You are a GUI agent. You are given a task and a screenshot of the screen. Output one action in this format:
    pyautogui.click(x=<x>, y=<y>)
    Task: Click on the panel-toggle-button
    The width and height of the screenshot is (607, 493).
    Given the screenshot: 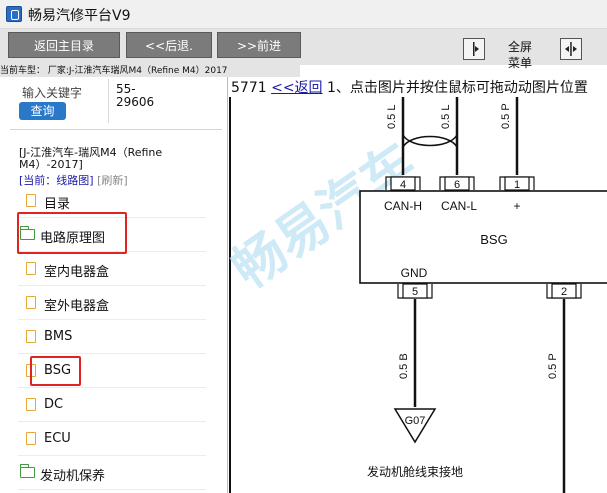 What is the action you would take?
    pyautogui.click(x=474, y=49)
    